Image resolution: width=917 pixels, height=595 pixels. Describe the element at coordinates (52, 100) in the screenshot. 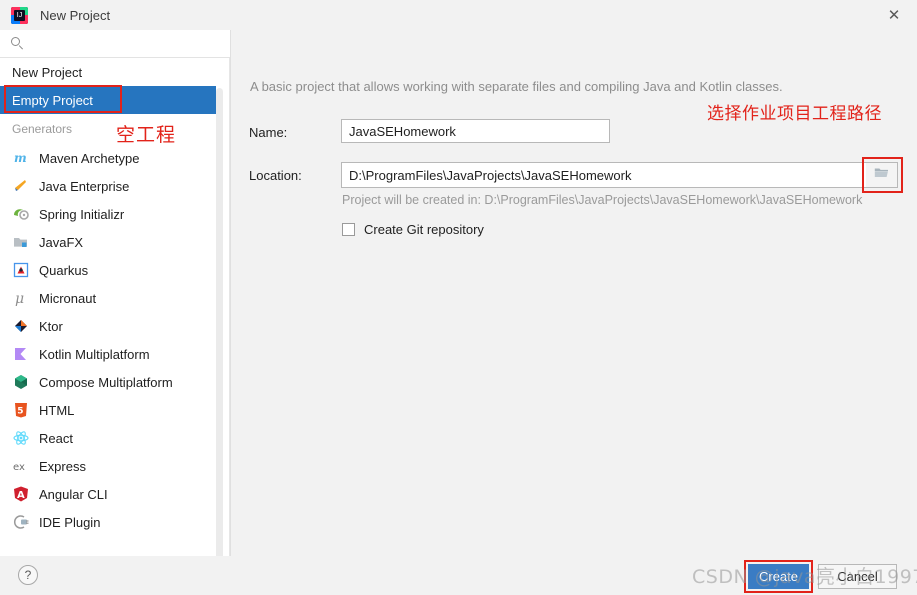

I see `sidebar-item-label: Empty Project` at that location.